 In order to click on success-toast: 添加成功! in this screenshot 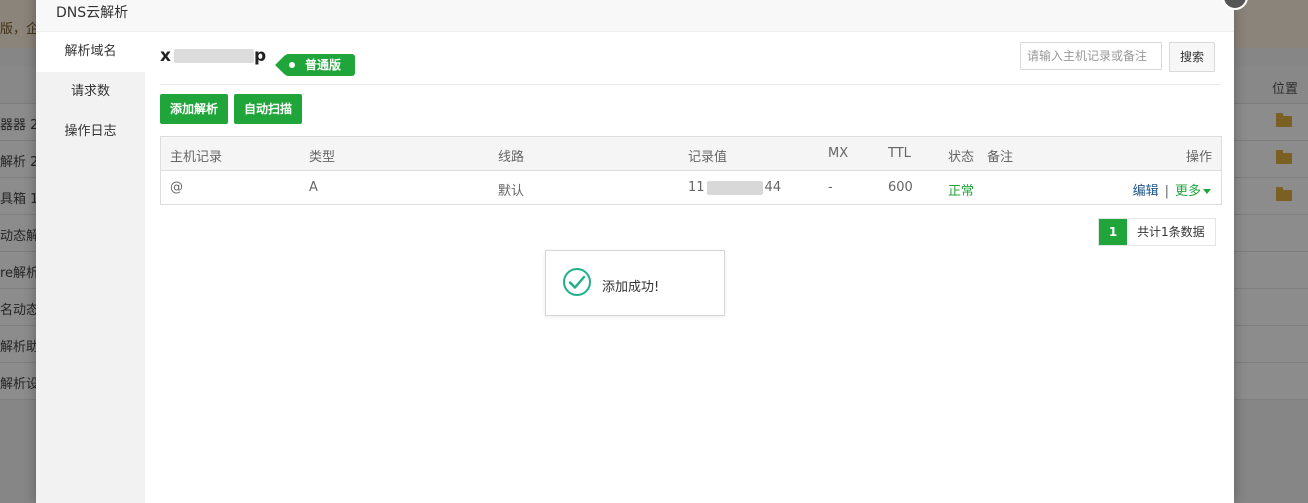, I will do `click(635, 283)`.